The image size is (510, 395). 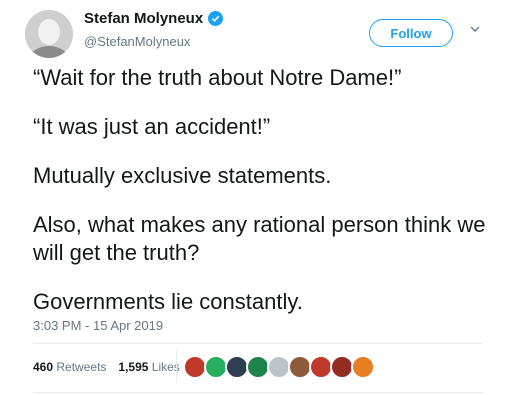 What do you see at coordinates (137, 41) in the screenshot?
I see `user-handle: @StefanMolyneux` at bounding box center [137, 41].